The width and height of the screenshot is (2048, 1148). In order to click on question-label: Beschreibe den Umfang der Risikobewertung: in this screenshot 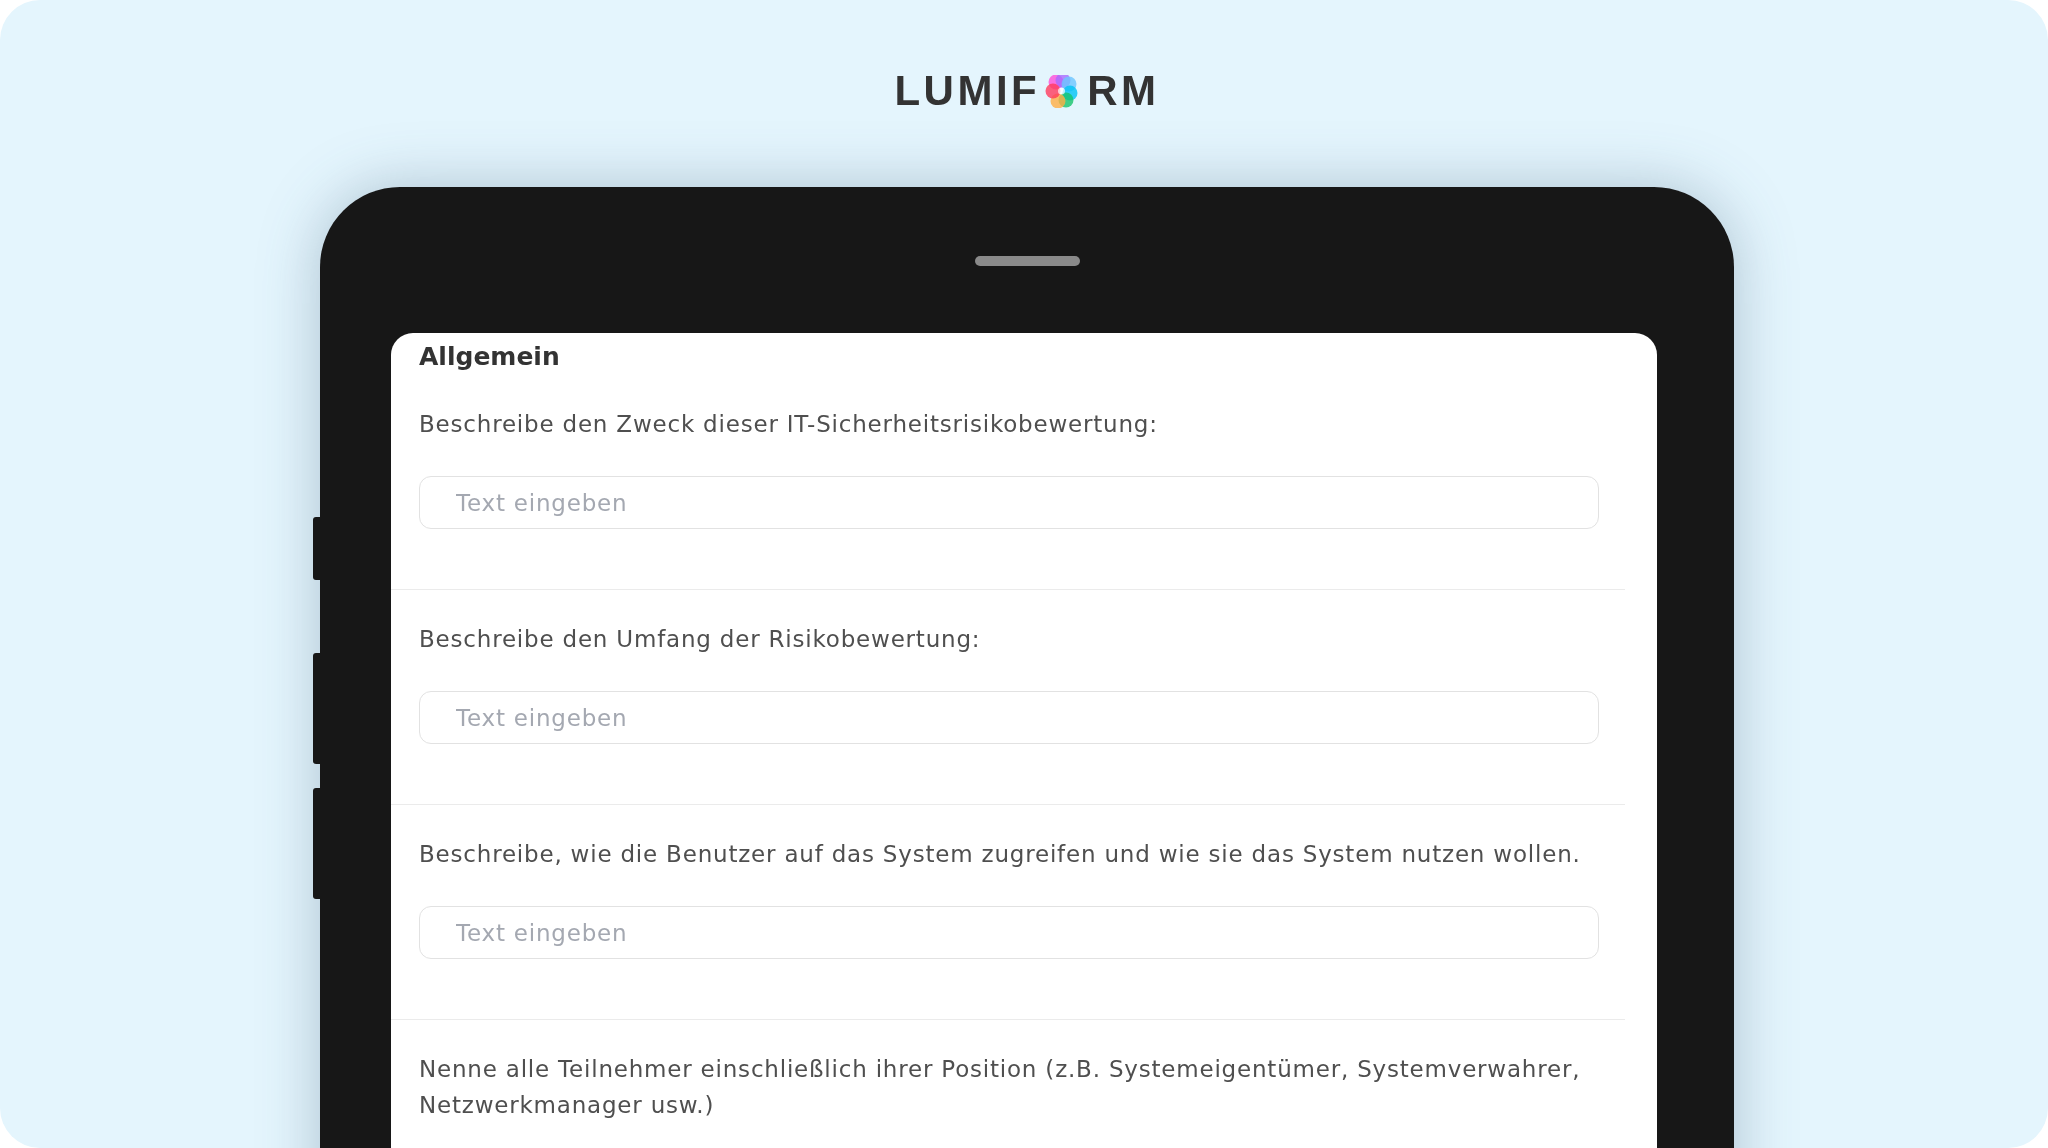, I will do `click(700, 639)`.